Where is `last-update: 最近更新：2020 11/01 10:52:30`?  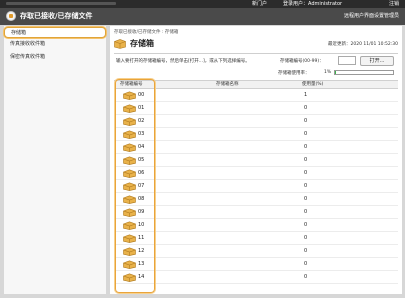 last-update: 最近更新：2020 11/01 10:52:30 is located at coordinates (363, 44).